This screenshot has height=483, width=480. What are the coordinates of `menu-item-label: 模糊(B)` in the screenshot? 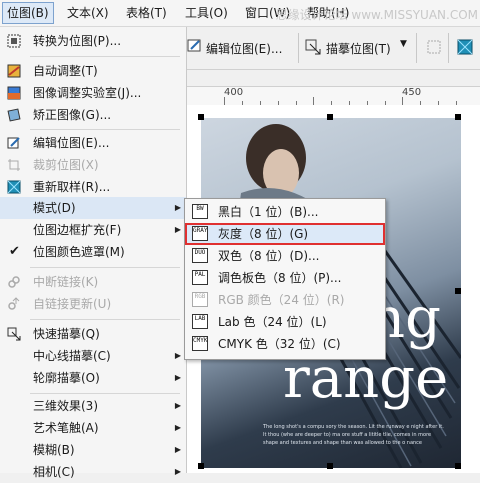 It's located at (54, 450).